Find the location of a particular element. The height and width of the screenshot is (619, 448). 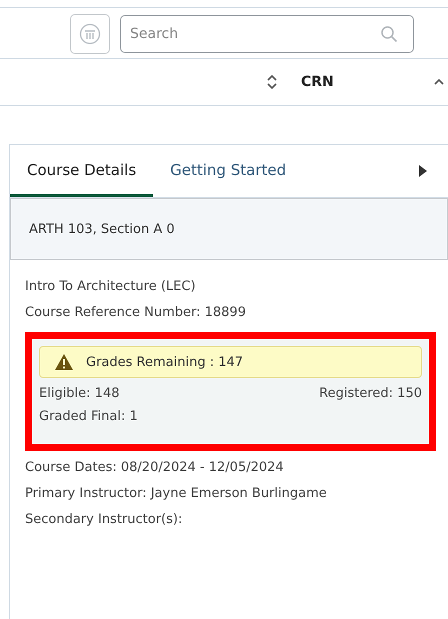

column-header: CRN is located at coordinates (367, 82).